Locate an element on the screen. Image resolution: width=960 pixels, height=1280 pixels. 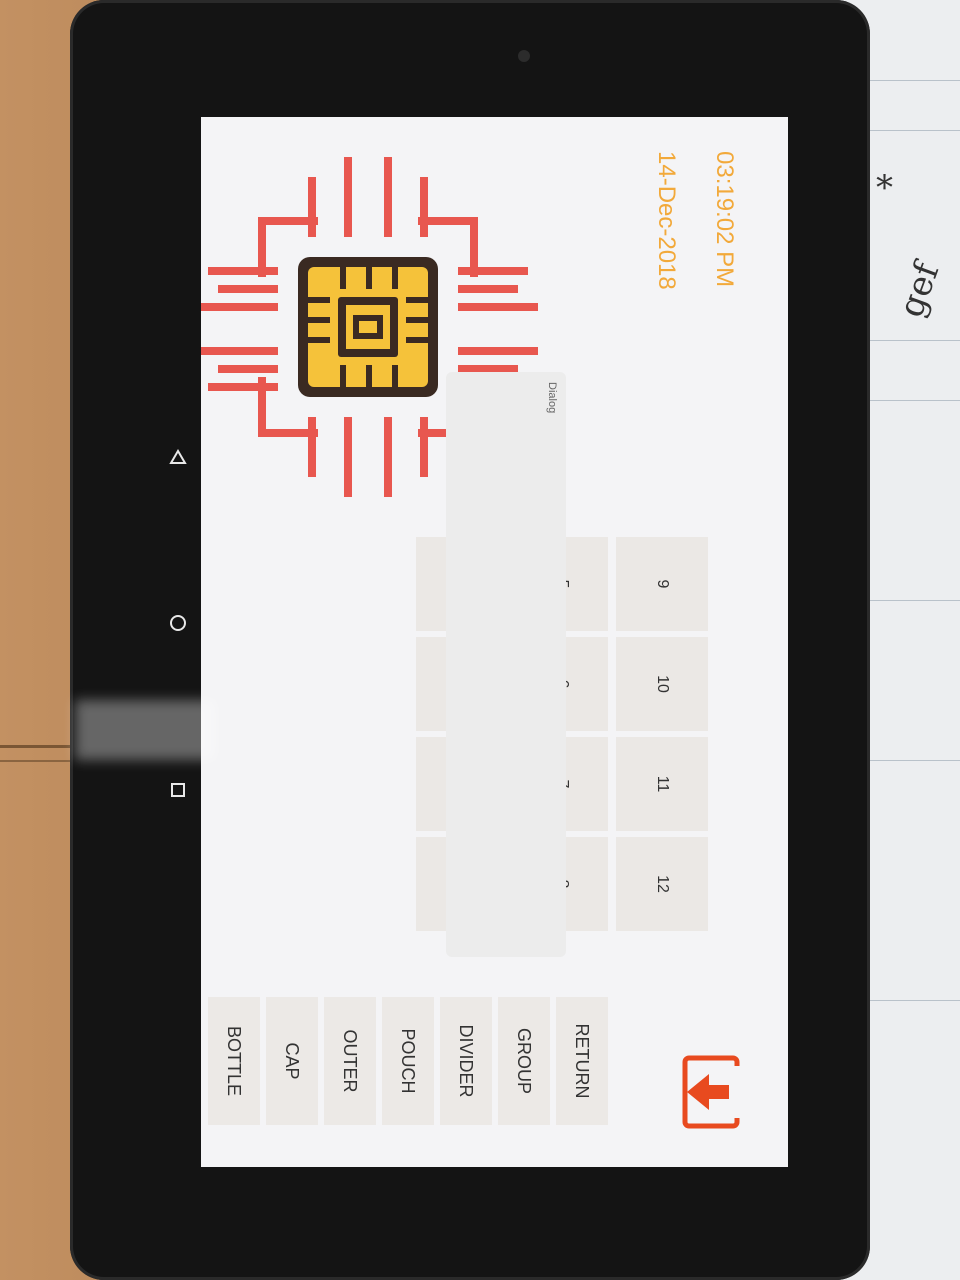
recents-square-icon is located at coordinates (178, 792).